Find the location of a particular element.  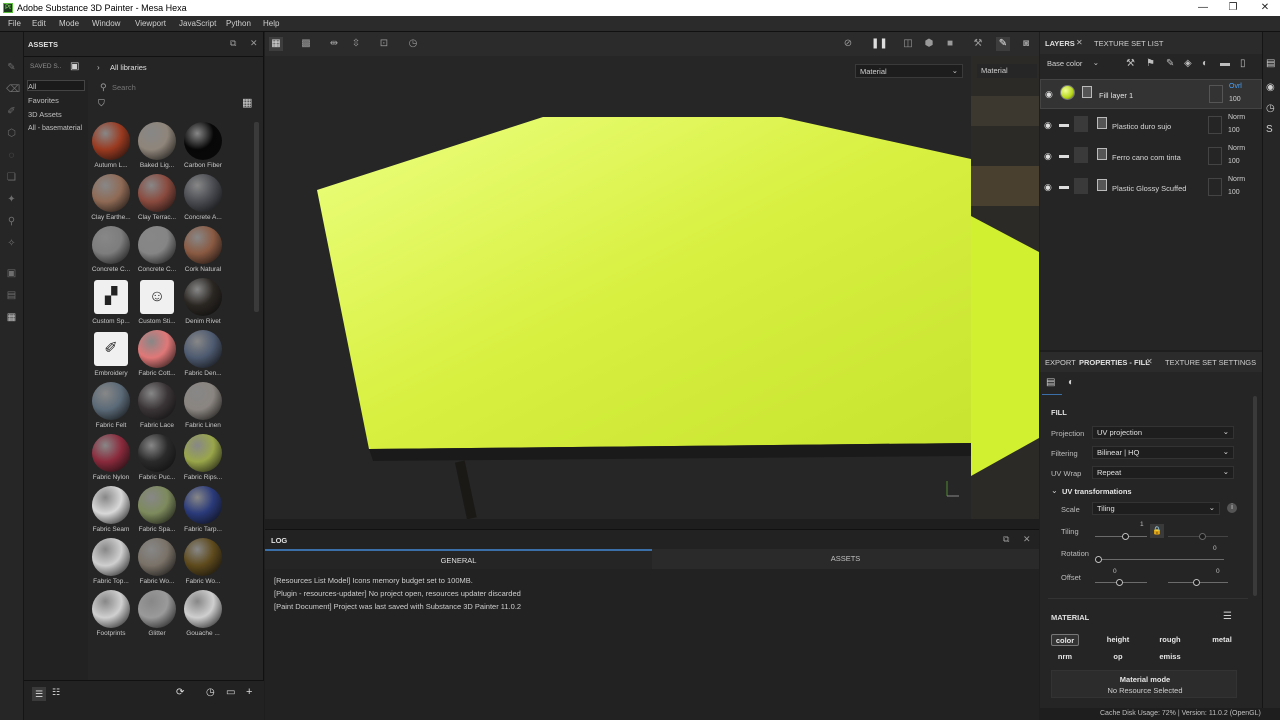

add-icon: + is located at coordinates (249, 692).